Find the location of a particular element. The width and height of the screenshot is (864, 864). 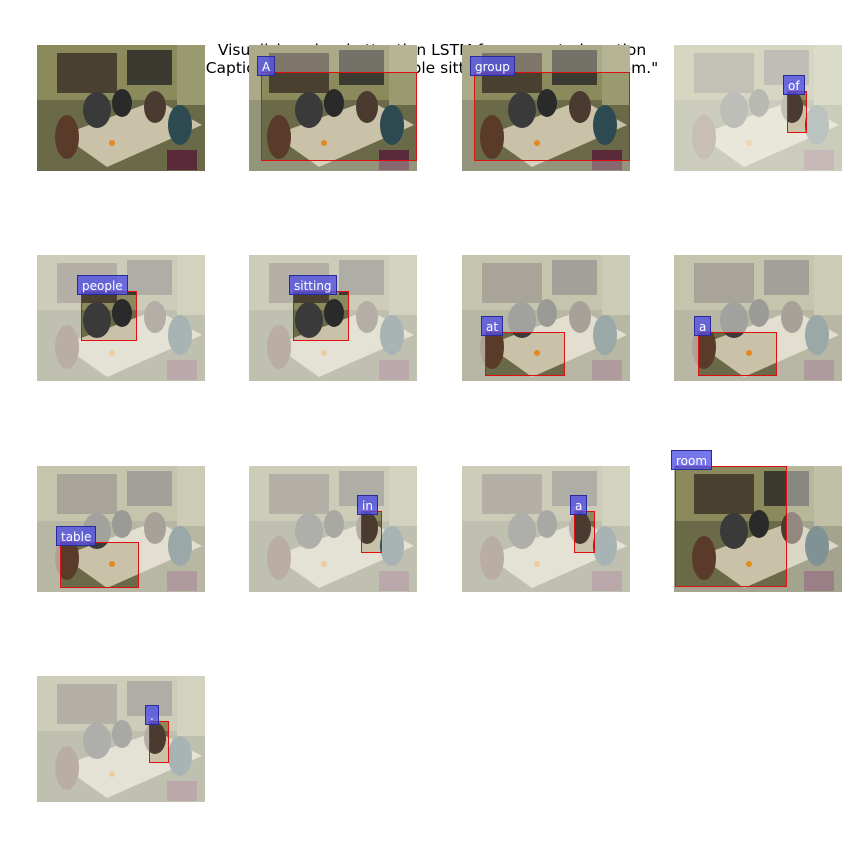

word-label: in is located at coordinates (367, 505).